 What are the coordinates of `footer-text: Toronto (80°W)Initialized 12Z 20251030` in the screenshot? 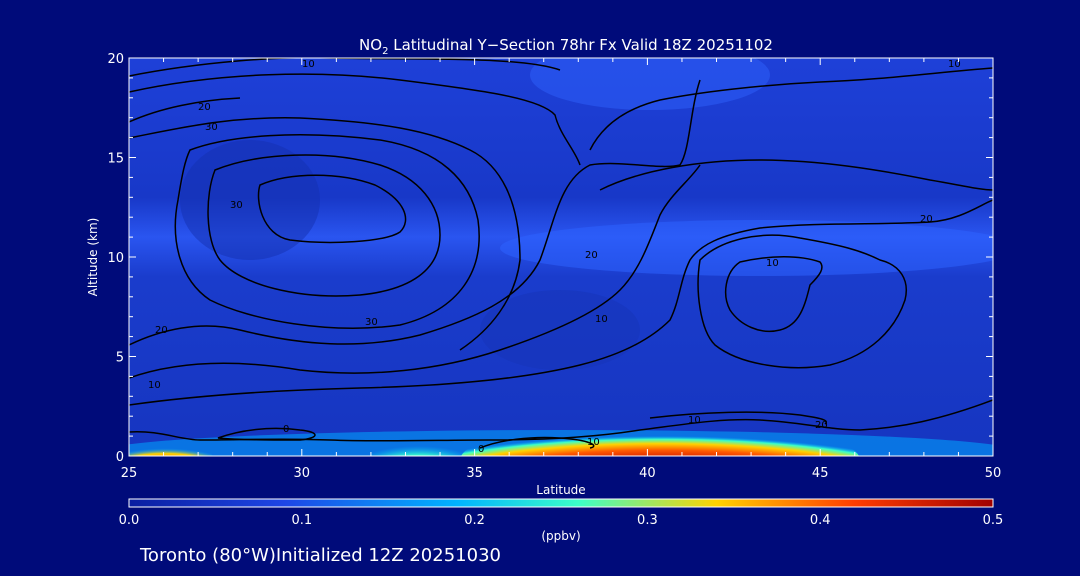 It's located at (320, 555).